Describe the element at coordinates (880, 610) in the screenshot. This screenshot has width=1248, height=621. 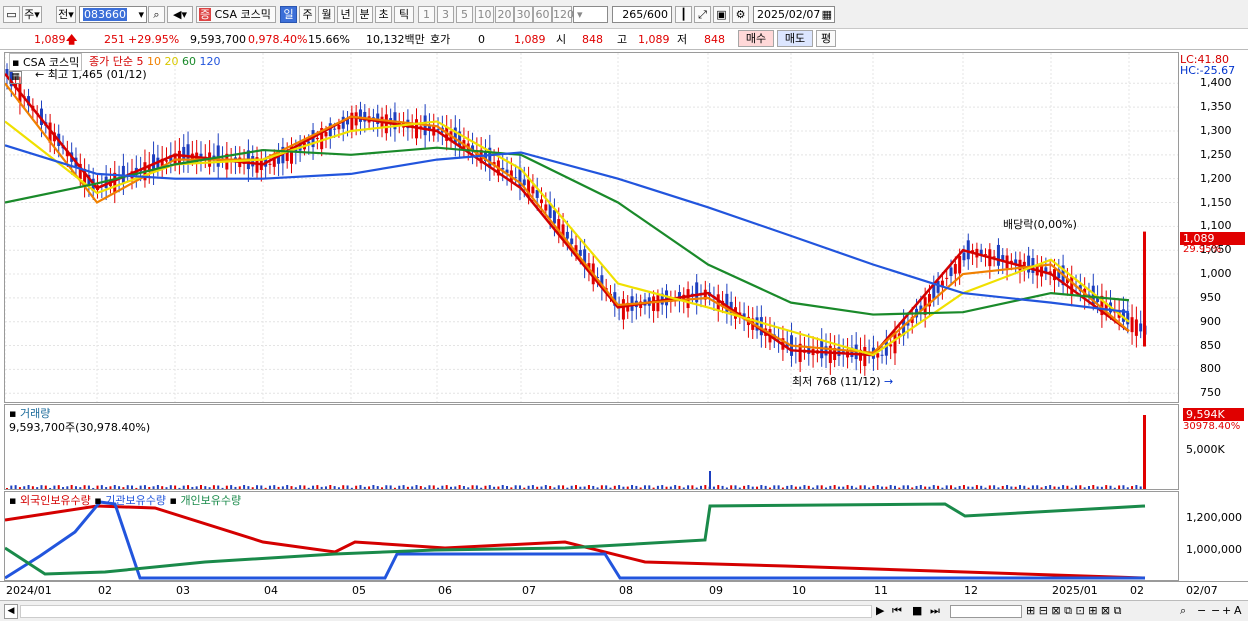
I see `scroll-right-icon: ▶` at that location.